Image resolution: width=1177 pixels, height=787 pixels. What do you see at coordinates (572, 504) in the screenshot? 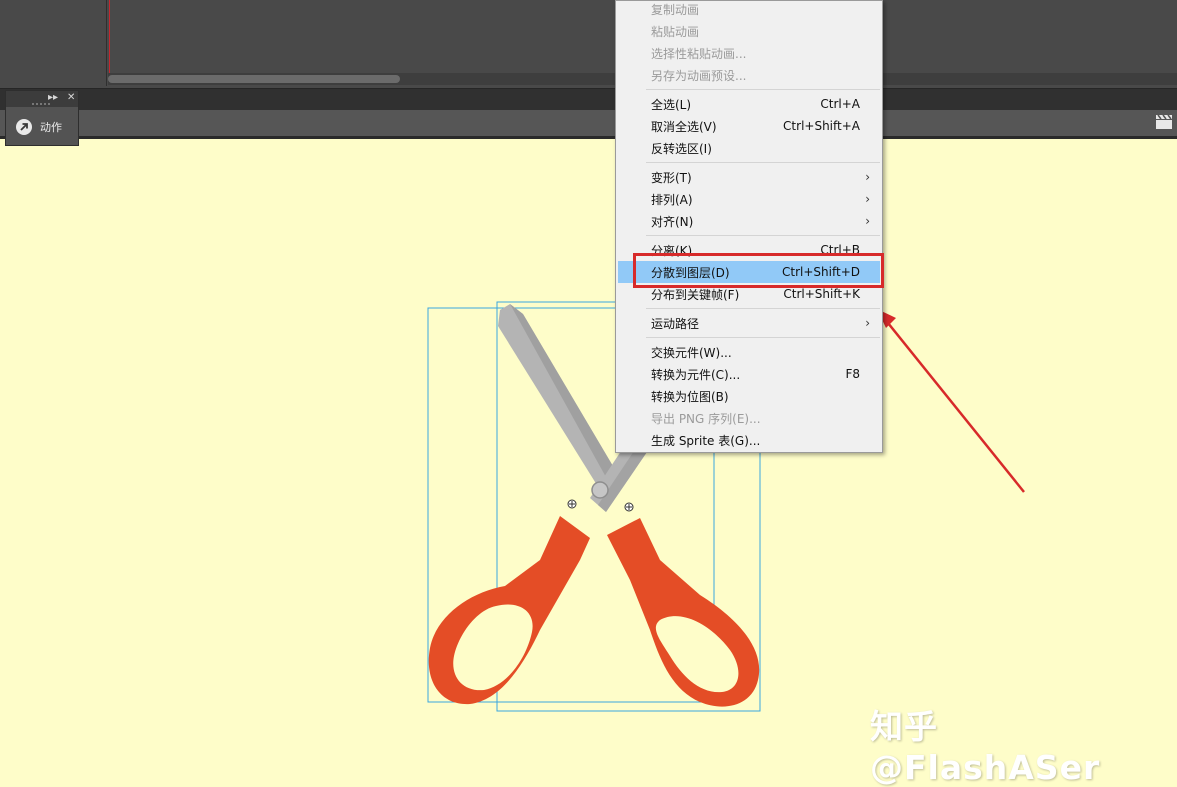
I see `transform-point-left` at bounding box center [572, 504].